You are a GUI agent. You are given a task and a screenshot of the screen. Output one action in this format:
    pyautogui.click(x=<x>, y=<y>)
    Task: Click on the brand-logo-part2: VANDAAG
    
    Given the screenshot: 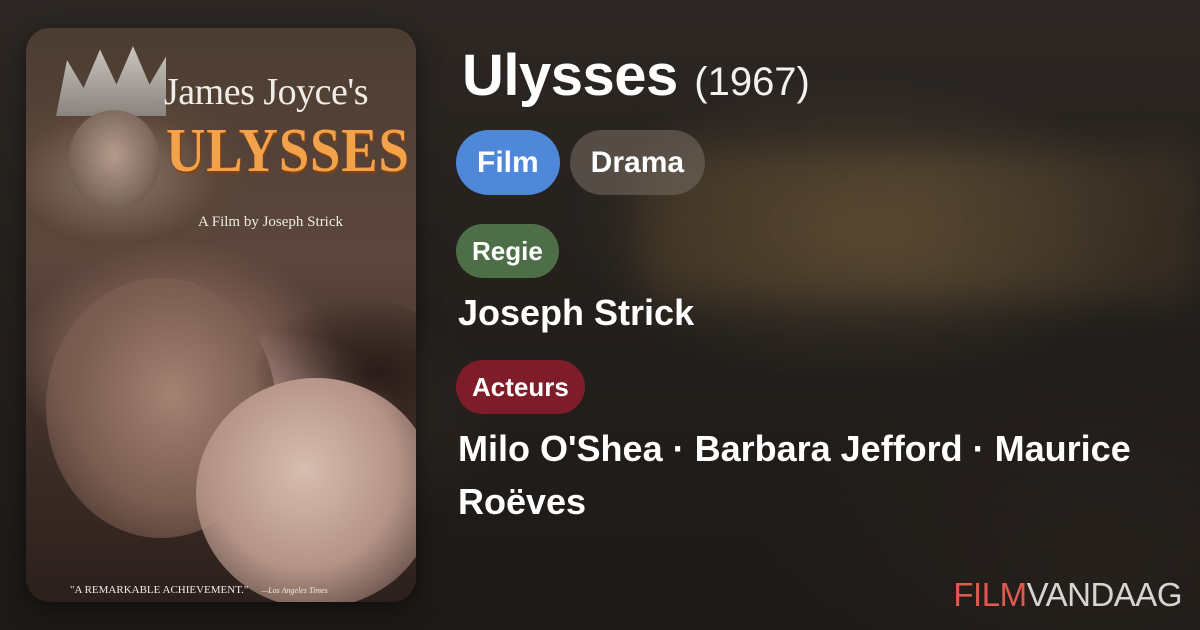 What is the action you would take?
    pyautogui.click(x=1104, y=594)
    